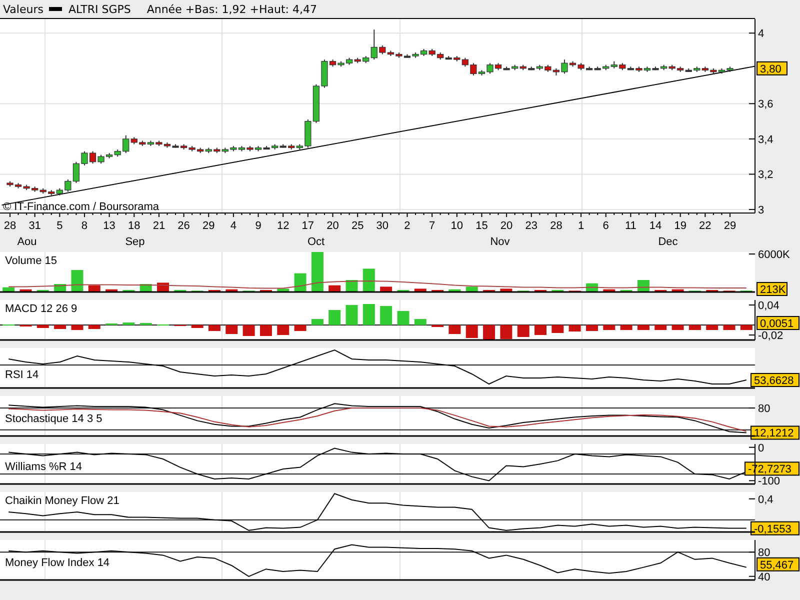  What do you see at coordinates (766, 104) in the screenshot?
I see `axis-label: 3,6` at bounding box center [766, 104].